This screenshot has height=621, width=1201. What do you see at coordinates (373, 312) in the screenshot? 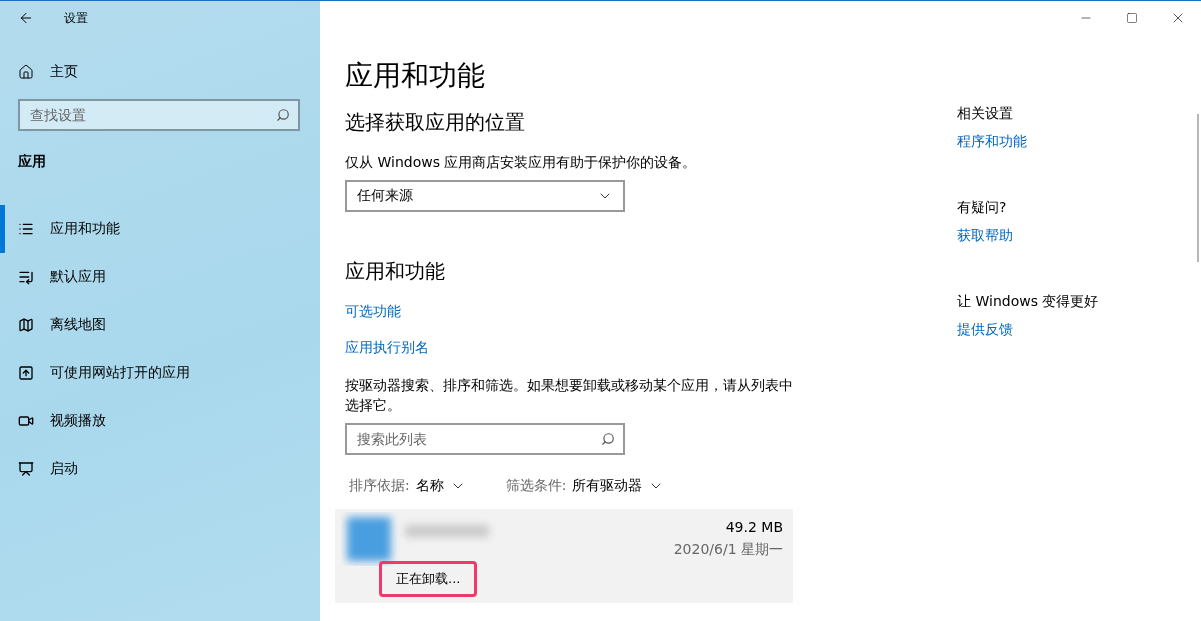
I see `link: 可选功能` at bounding box center [373, 312].